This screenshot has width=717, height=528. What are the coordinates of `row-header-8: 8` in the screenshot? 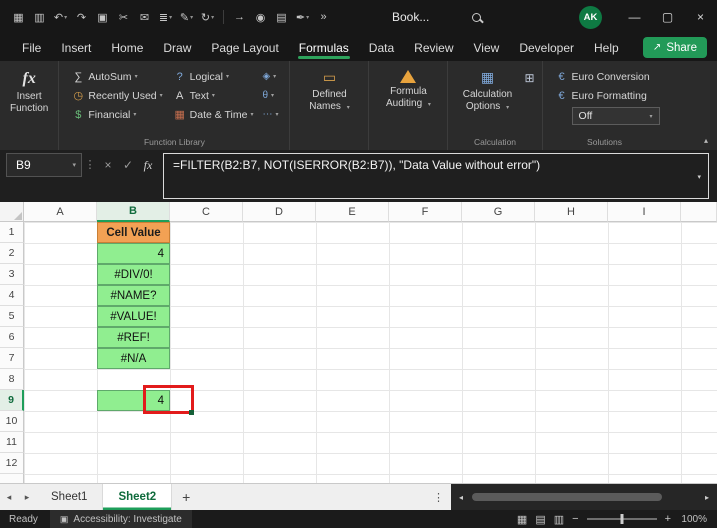 It's located at (12, 379).